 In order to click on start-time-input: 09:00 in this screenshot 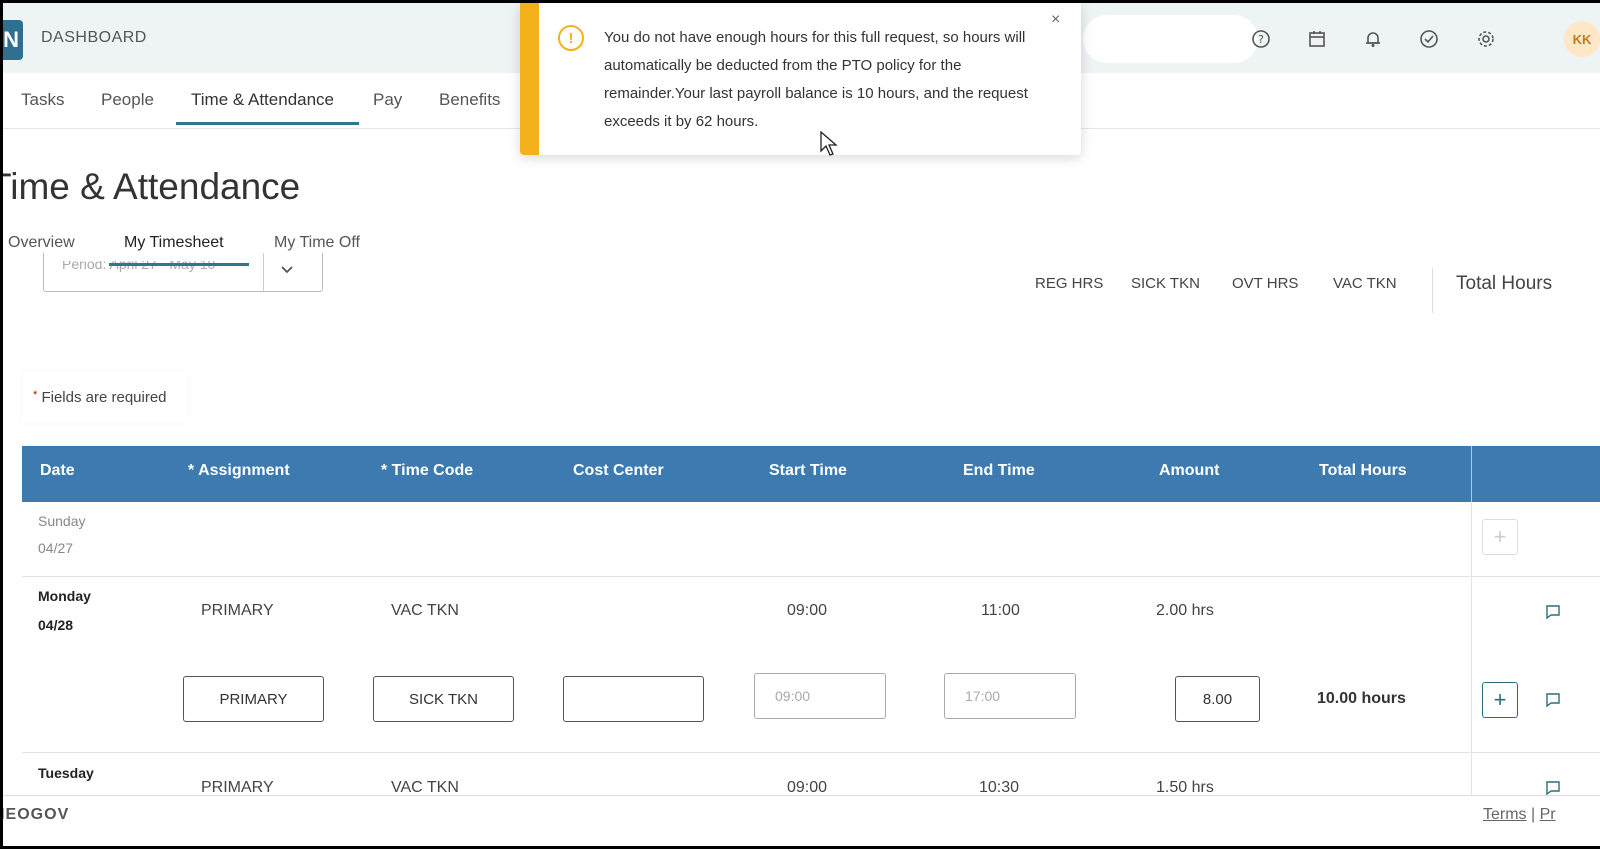, I will do `click(820, 696)`.